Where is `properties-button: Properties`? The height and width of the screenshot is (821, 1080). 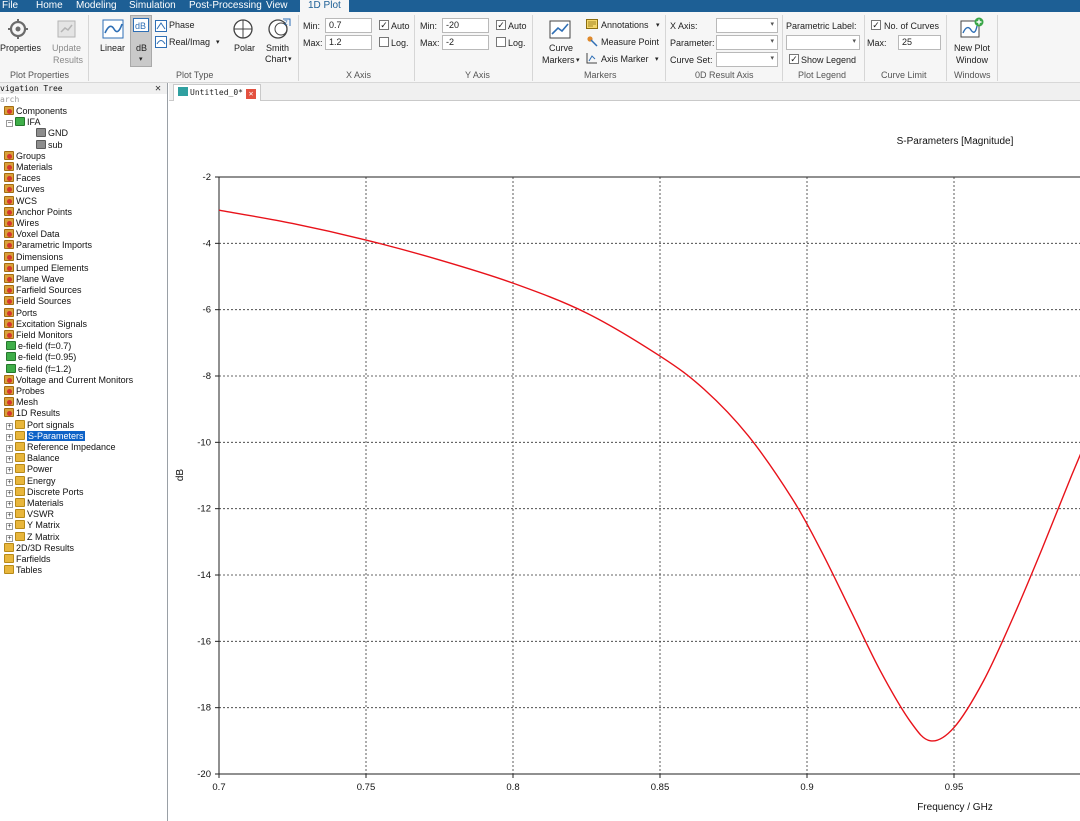 properties-button: Properties is located at coordinates (20, 48).